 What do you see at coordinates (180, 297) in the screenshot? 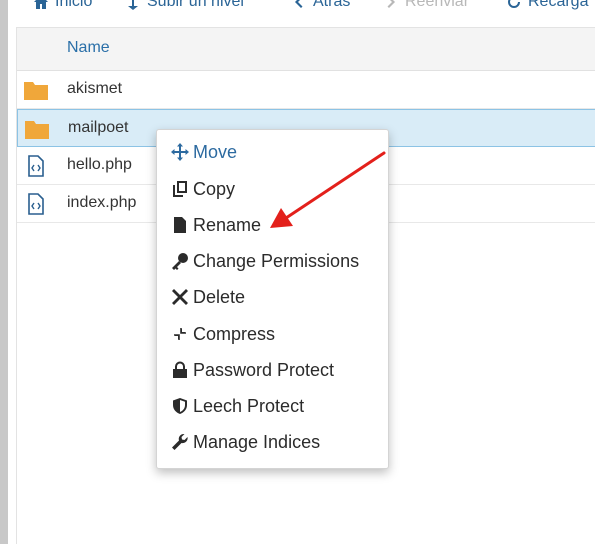
I see `x-icon` at bounding box center [180, 297].